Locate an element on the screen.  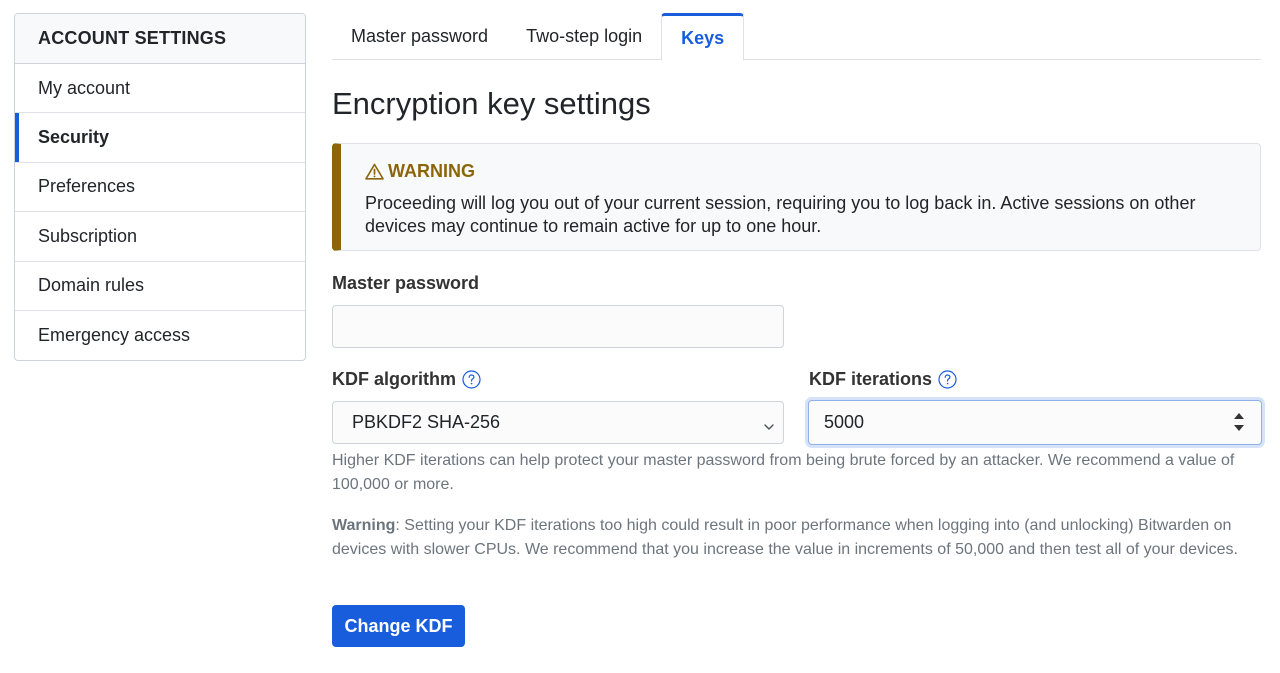
master-password-input is located at coordinates (558, 326).